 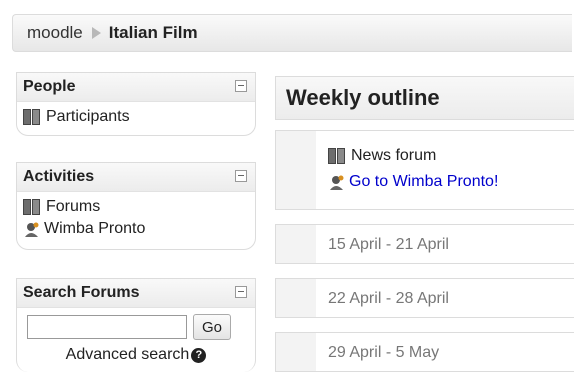 I want to click on search-forums-block-title: Search Forums, so click(x=81, y=292).